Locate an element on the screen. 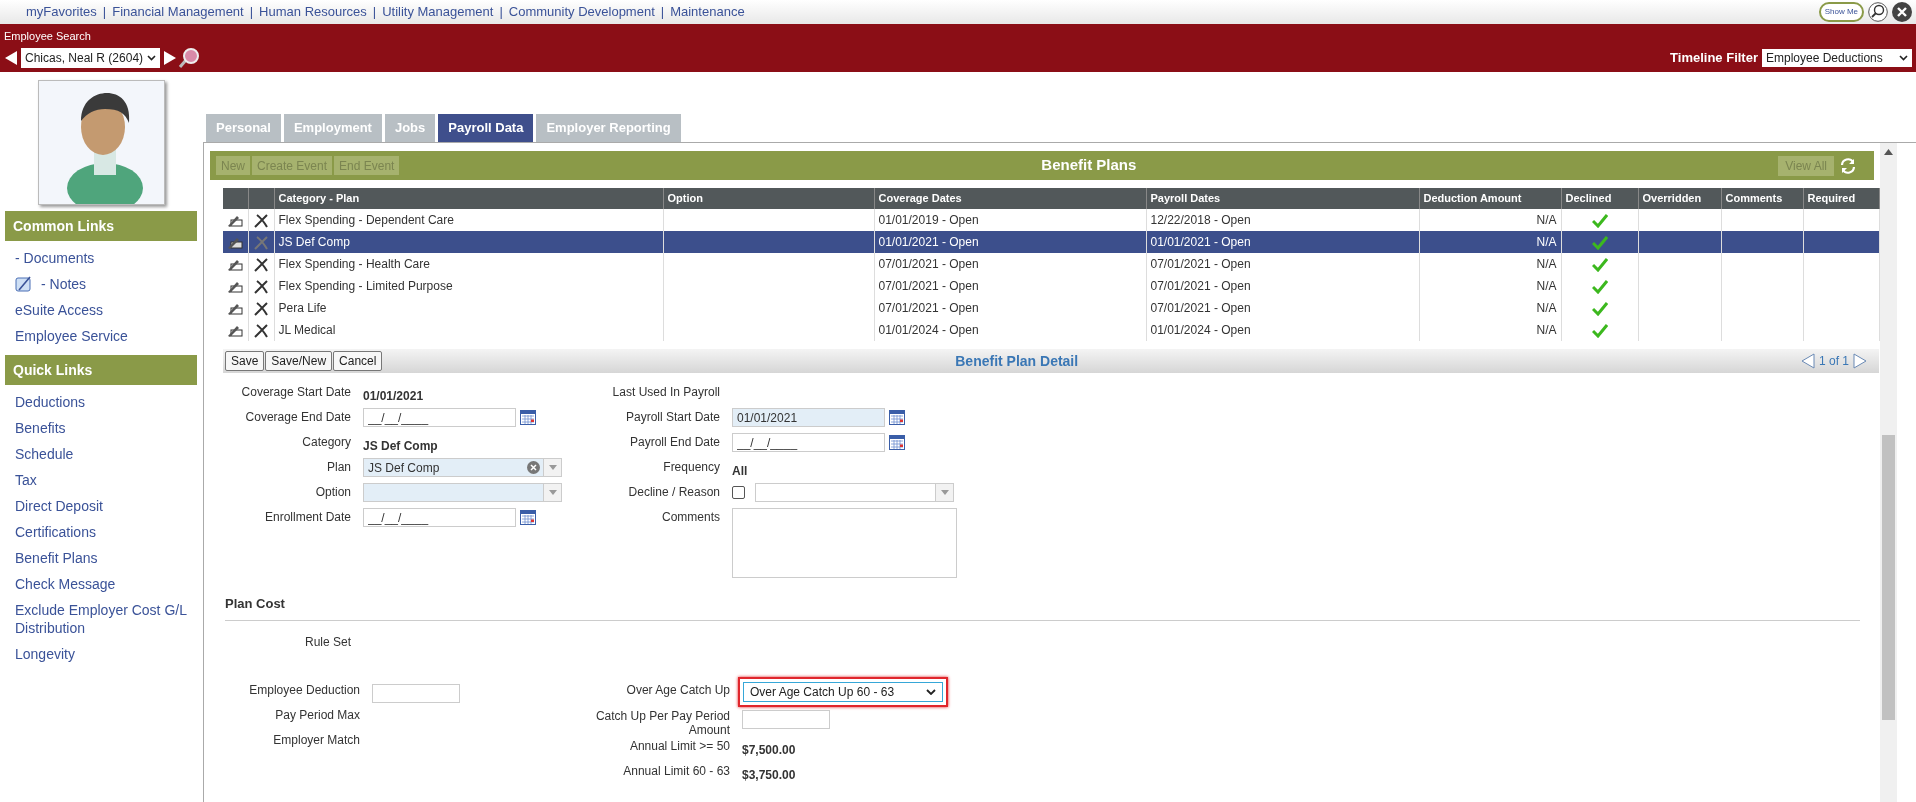 This screenshot has height=802, width=1916. field-label: Coverage End Date is located at coordinates (297, 417).